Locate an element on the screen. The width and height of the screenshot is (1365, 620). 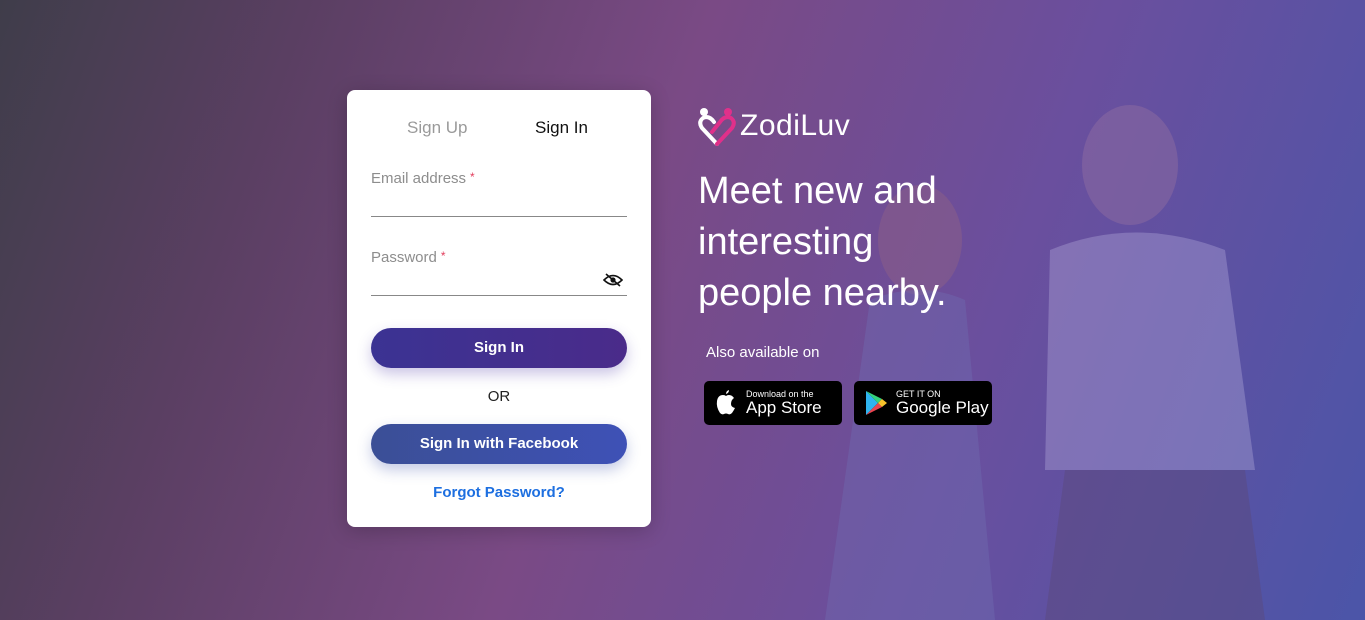
google-play-icon is located at coordinates (876, 403).